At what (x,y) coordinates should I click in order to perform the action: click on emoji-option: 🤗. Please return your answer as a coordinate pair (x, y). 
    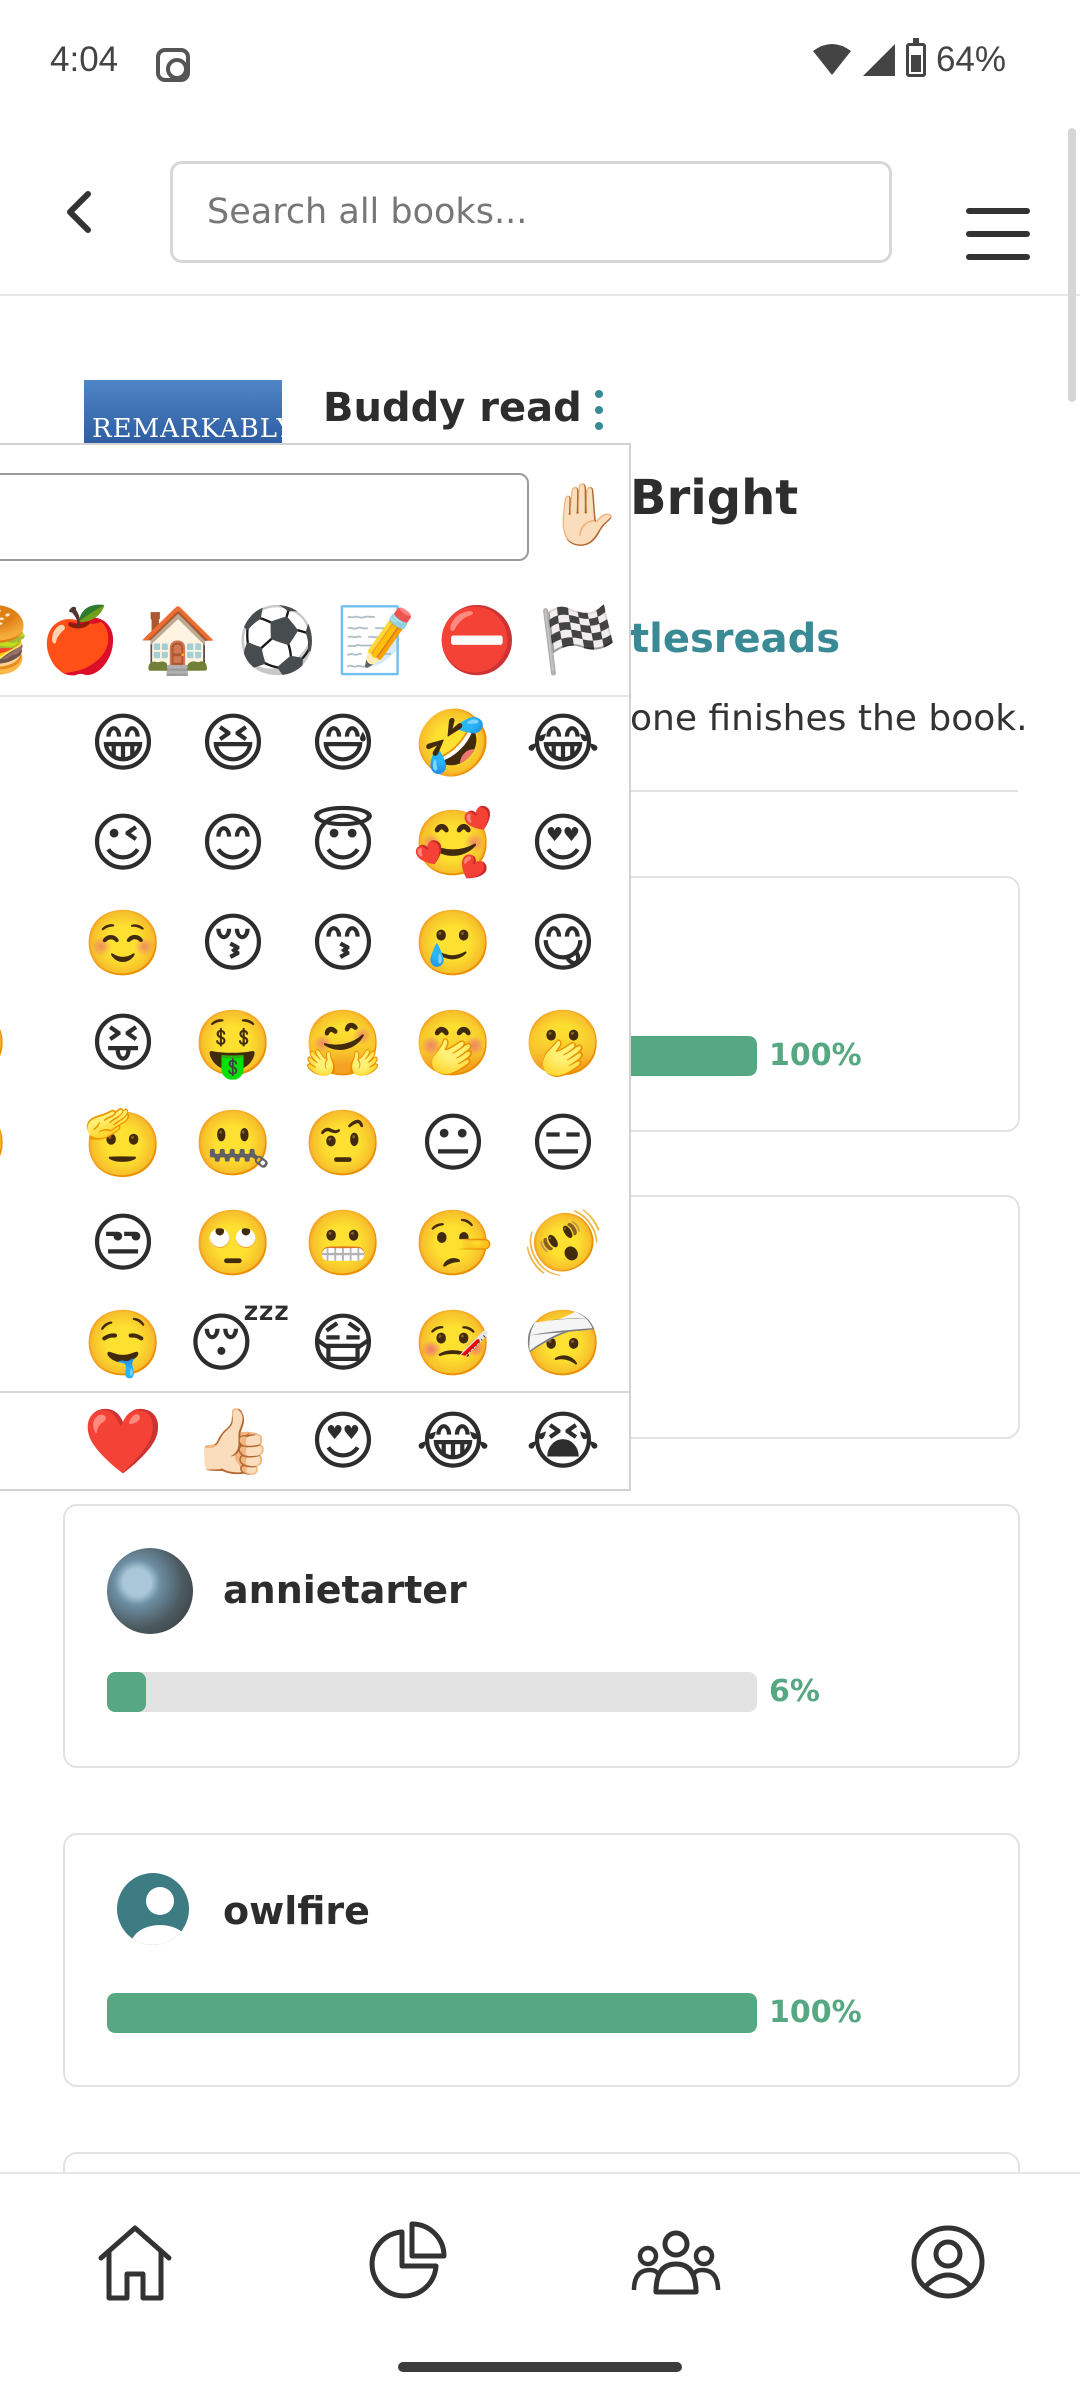
    Looking at the image, I should click on (343, 1044).